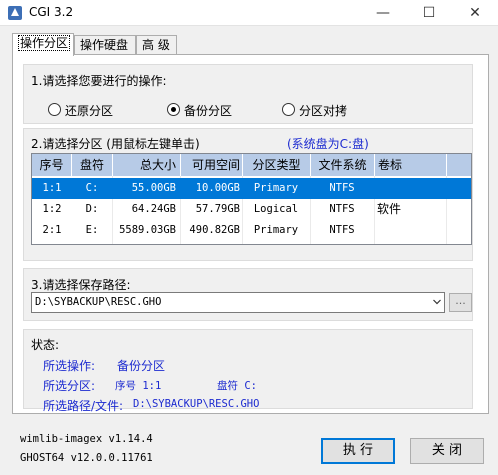  What do you see at coordinates (411, 165) in the screenshot?
I see `col-label: 卷标` at bounding box center [411, 165].